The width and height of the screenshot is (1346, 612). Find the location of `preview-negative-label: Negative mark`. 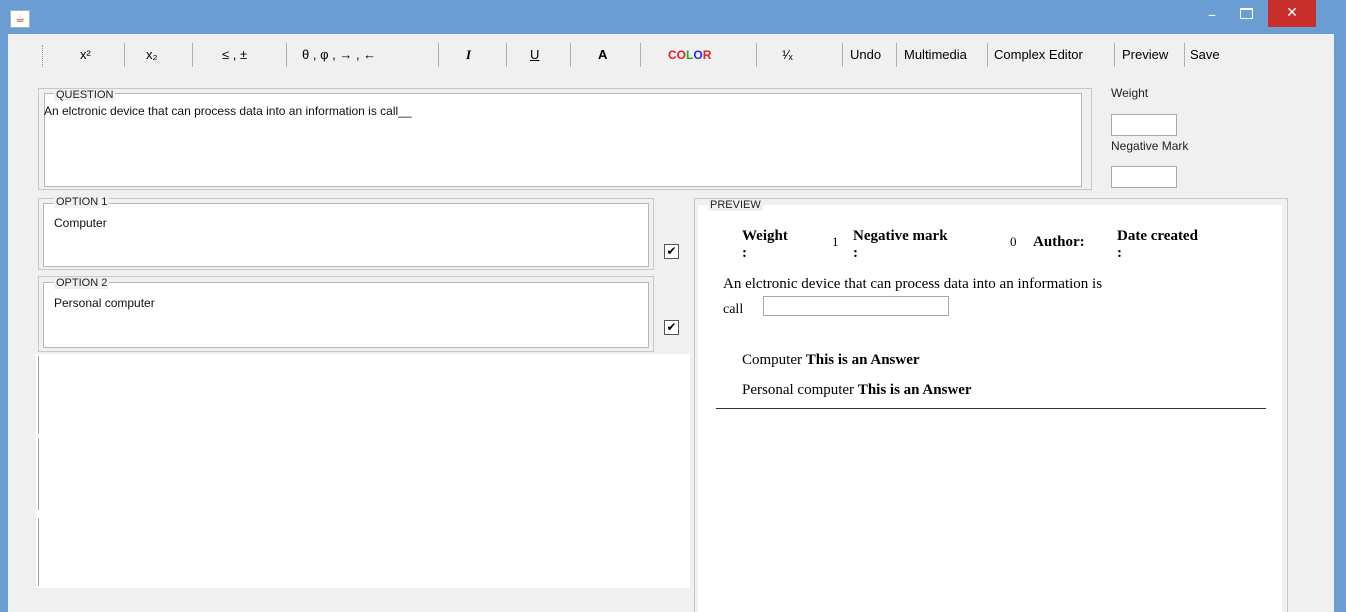

preview-negative-label: Negative mark is located at coordinates (900, 236).